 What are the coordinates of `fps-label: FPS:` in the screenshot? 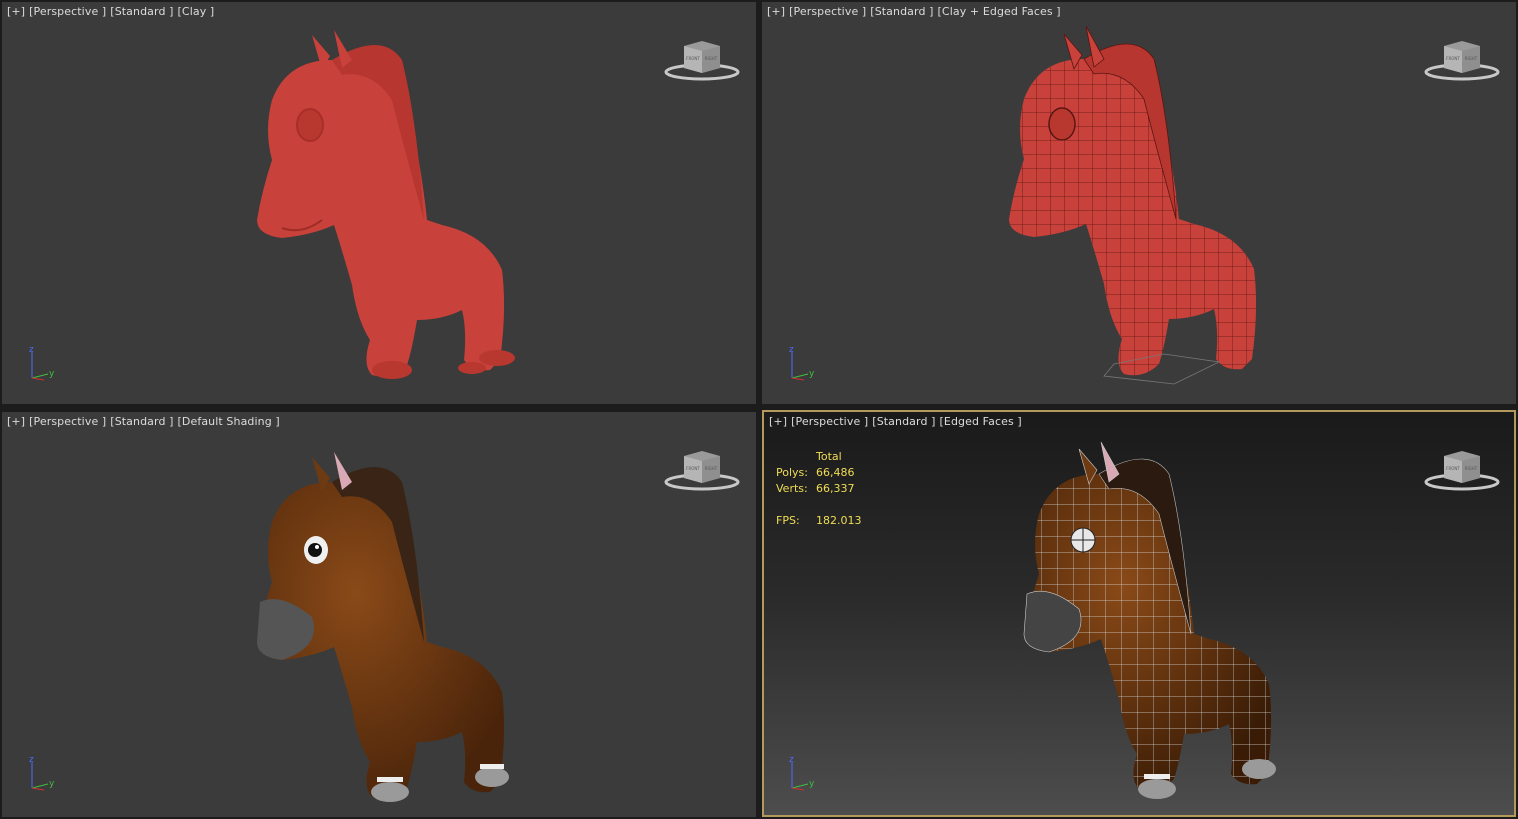 It's located at (788, 520).